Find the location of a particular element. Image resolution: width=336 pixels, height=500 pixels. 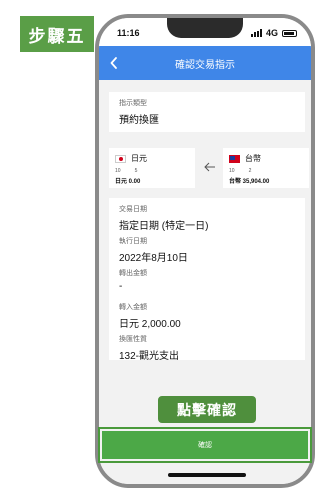

click-confirm-callout: 點擊確認 is located at coordinates (207, 409).